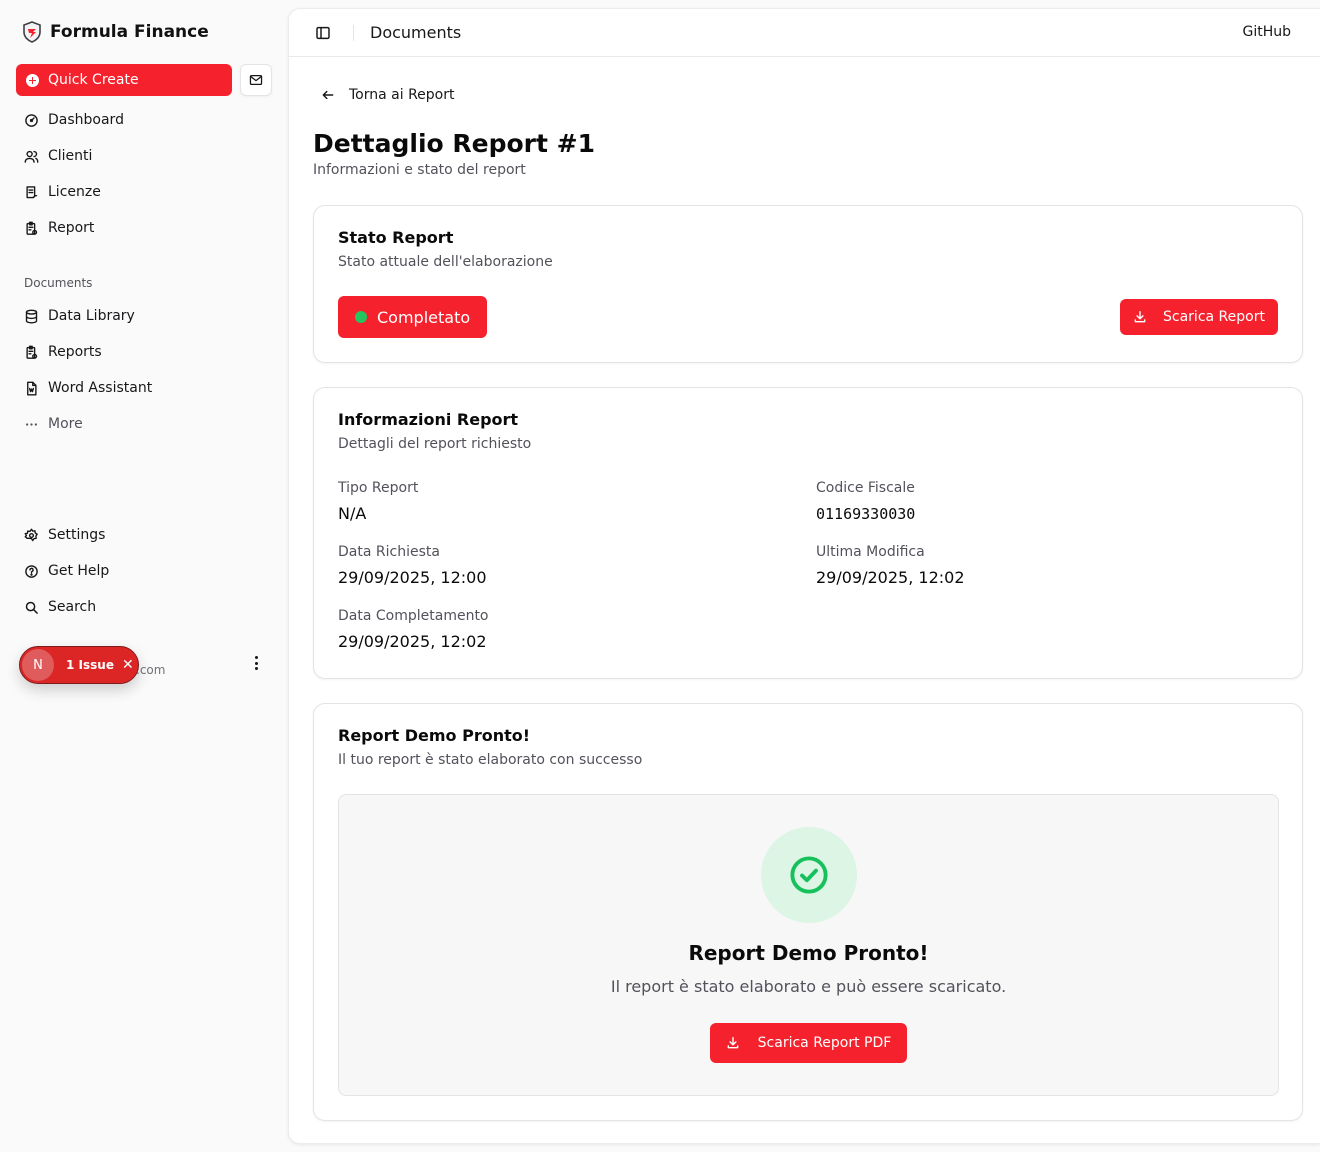  What do you see at coordinates (378, 488) in the screenshot?
I see `tipo-report-label: Tipo Report` at bounding box center [378, 488].